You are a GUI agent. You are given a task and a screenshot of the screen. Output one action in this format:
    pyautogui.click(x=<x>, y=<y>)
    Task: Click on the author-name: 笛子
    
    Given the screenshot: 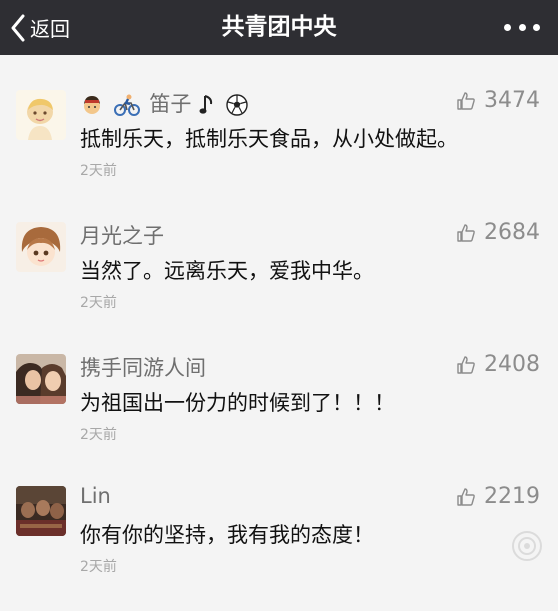 What is the action you would take?
    pyautogui.click(x=170, y=104)
    